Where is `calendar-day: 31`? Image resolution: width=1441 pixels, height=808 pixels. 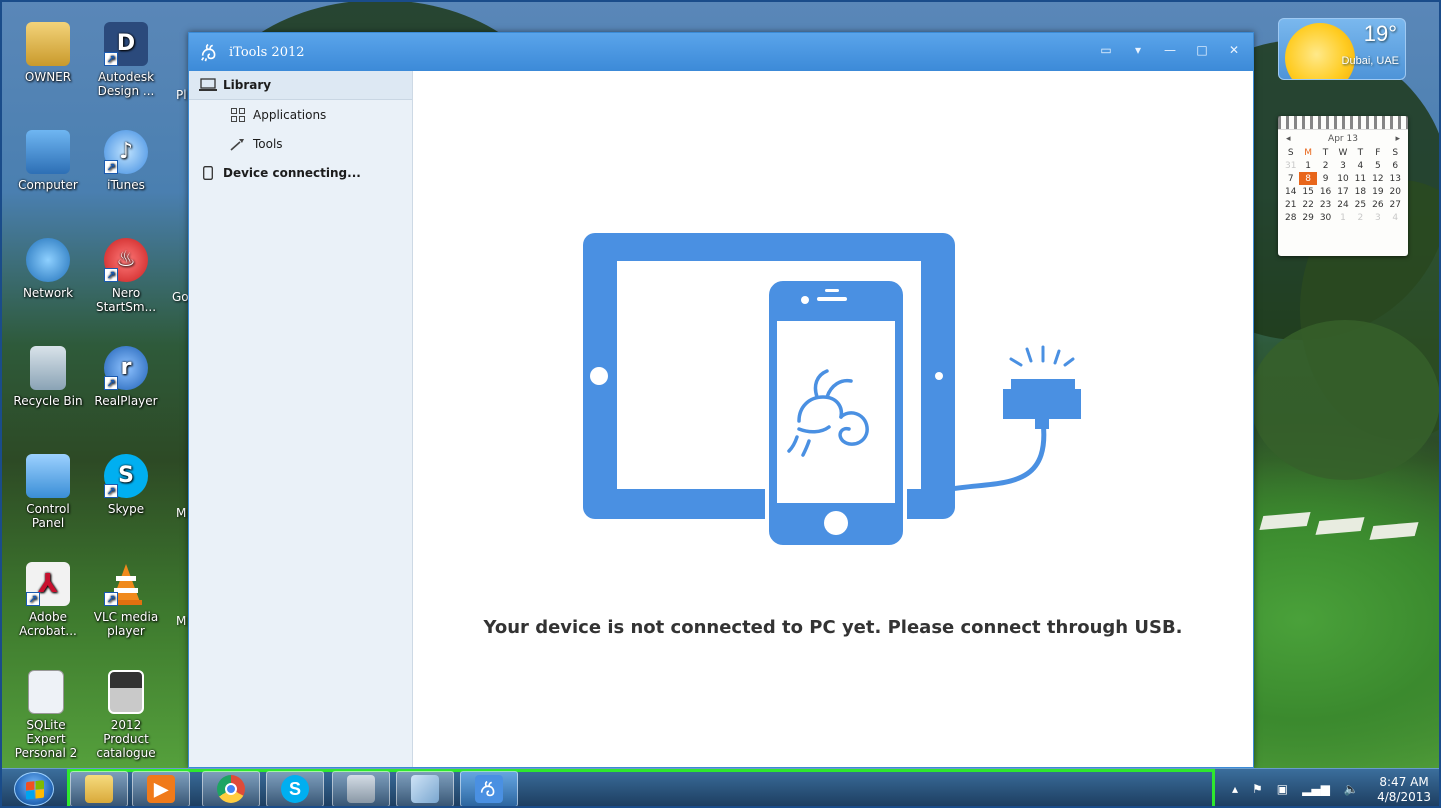
calendar-day: 31 is located at coordinates (1290, 165).